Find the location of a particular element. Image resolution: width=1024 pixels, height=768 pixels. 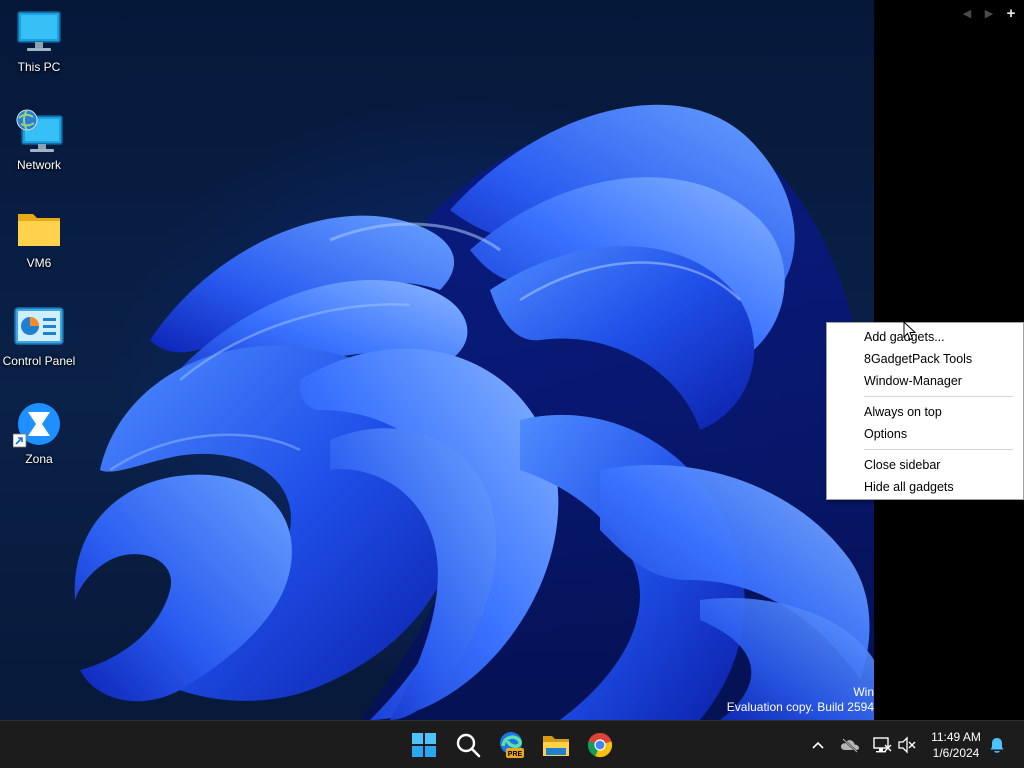

control-panel-icon is located at coordinates (39, 327).